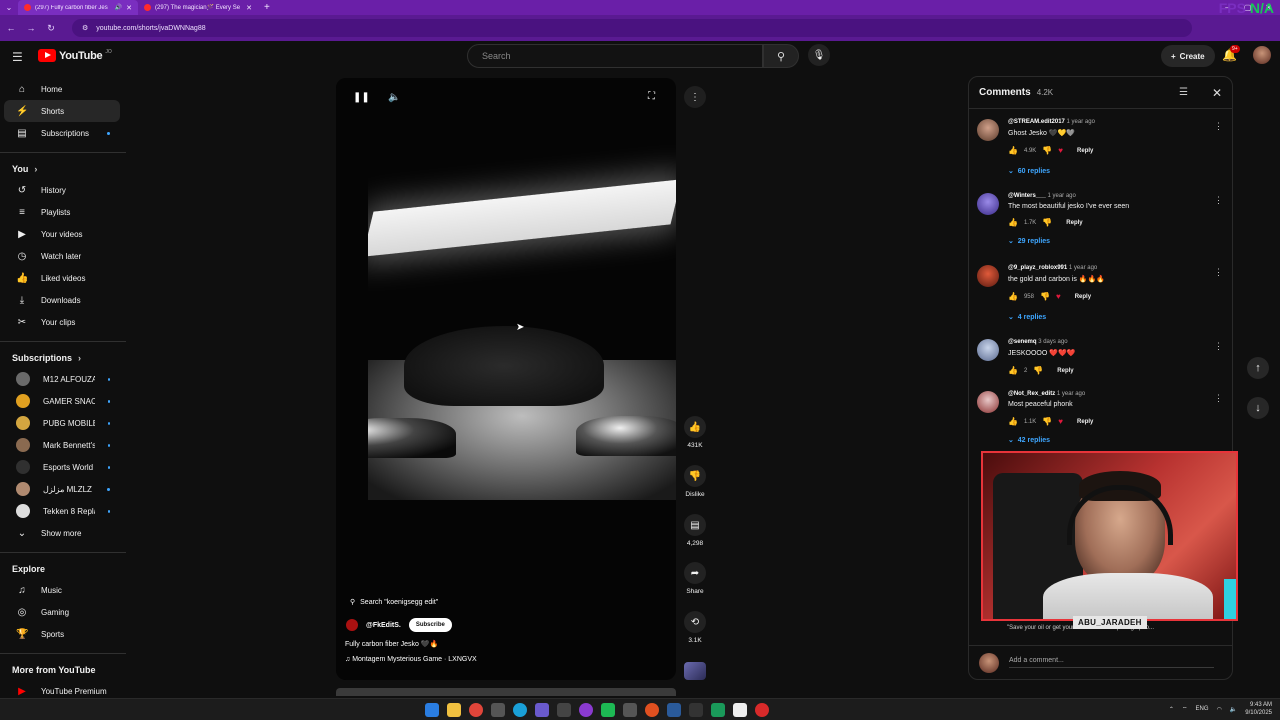 Image resolution: width=1280 pixels, height=720 pixels. What do you see at coordinates (51, 28) in the screenshot?
I see `reload-icon: ↻` at bounding box center [51, 28].